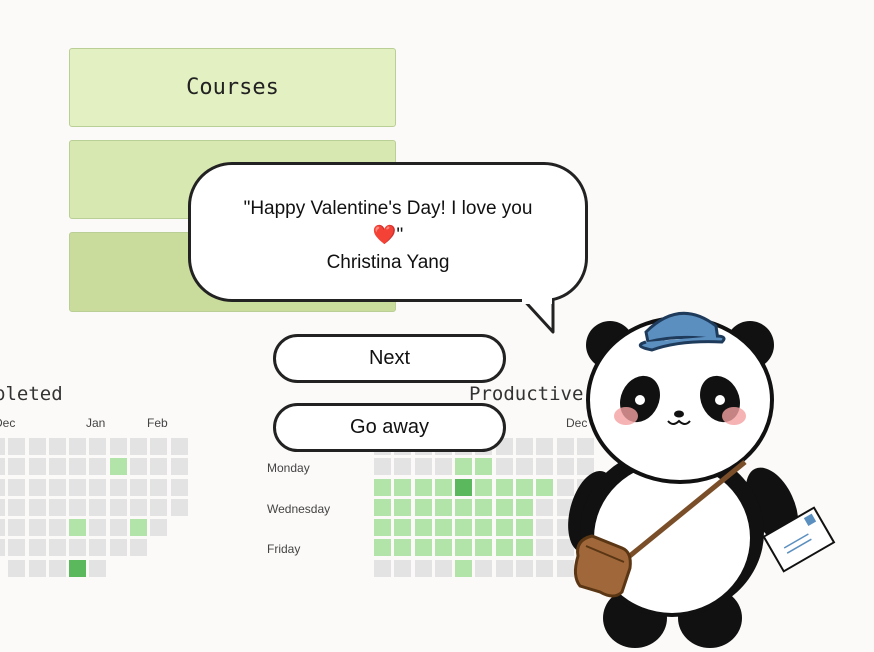  What do you see at coordinates (232, 87) in the screenshot?
I see `courses-button: Courses` at bounding box center [232, 87].